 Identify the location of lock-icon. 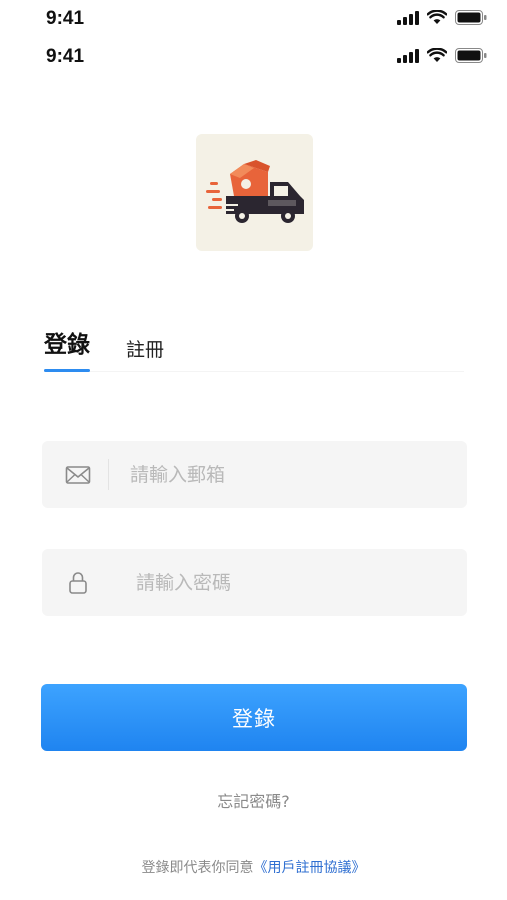
(78, 583).